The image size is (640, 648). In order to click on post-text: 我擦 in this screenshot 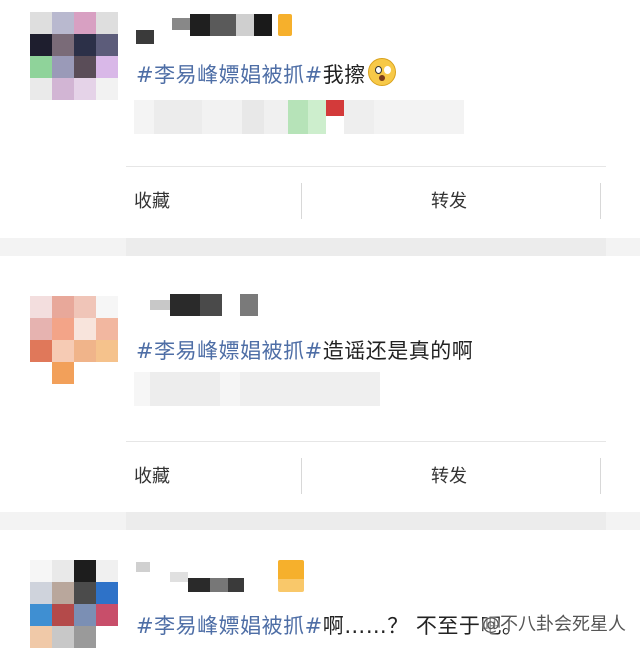, I will do `click(344, 75)`.